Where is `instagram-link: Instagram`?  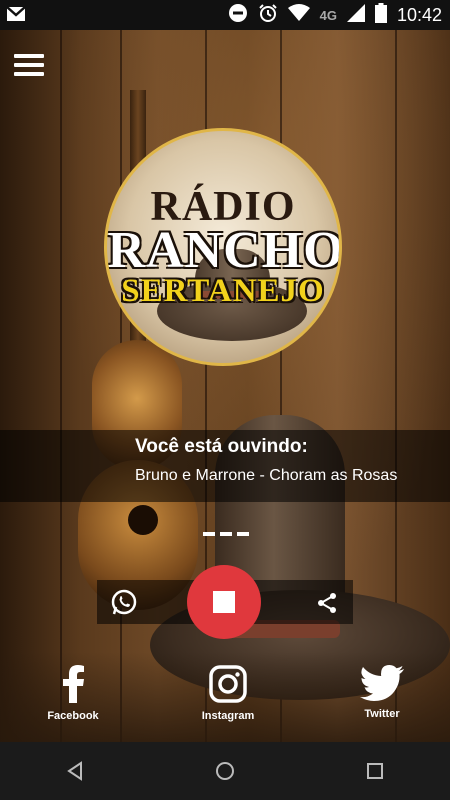 instagram-link: Instagram is located at coordinates (228, 693).